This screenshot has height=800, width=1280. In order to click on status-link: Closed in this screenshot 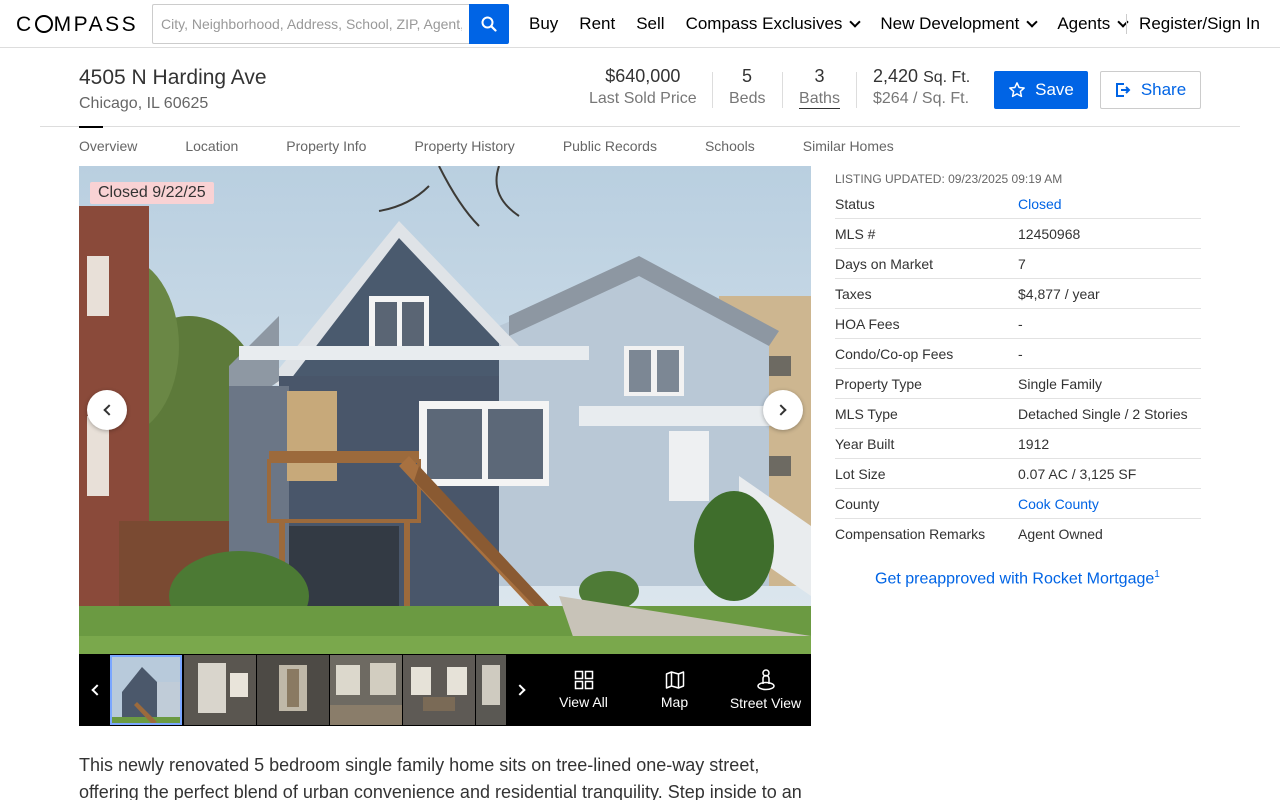, I will do `click(1040, 204)`.